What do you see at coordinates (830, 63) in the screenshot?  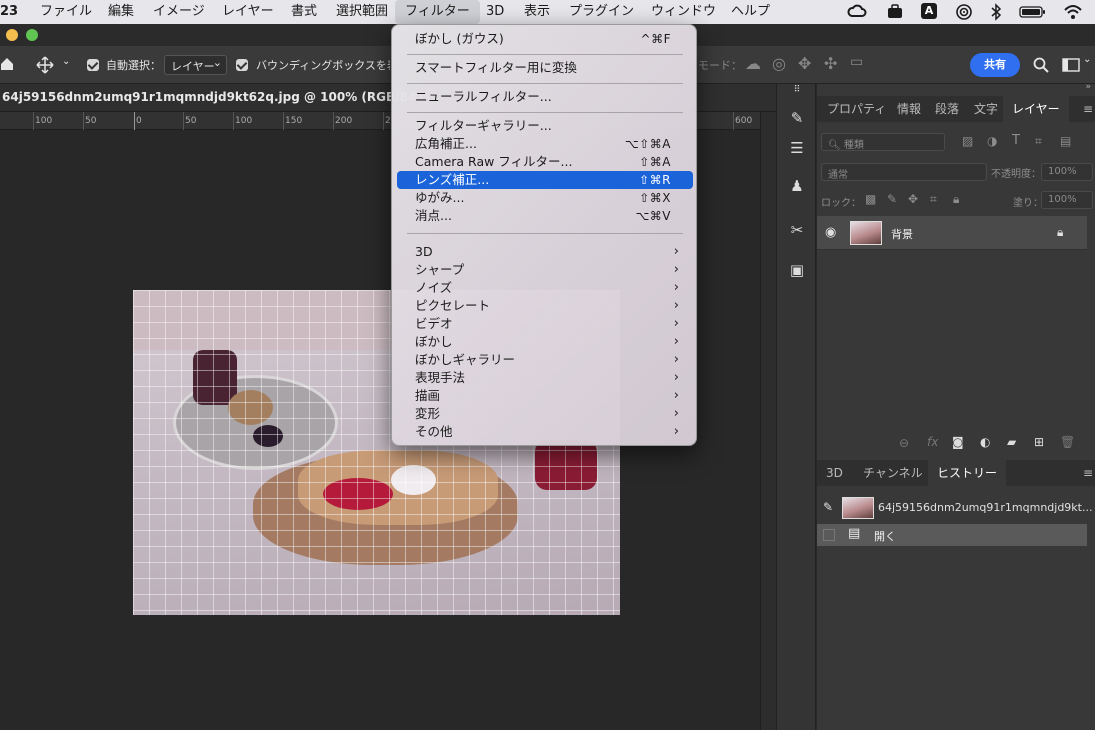 I see `3d-slide-icon: ✣` at bounding box center [830, 63].